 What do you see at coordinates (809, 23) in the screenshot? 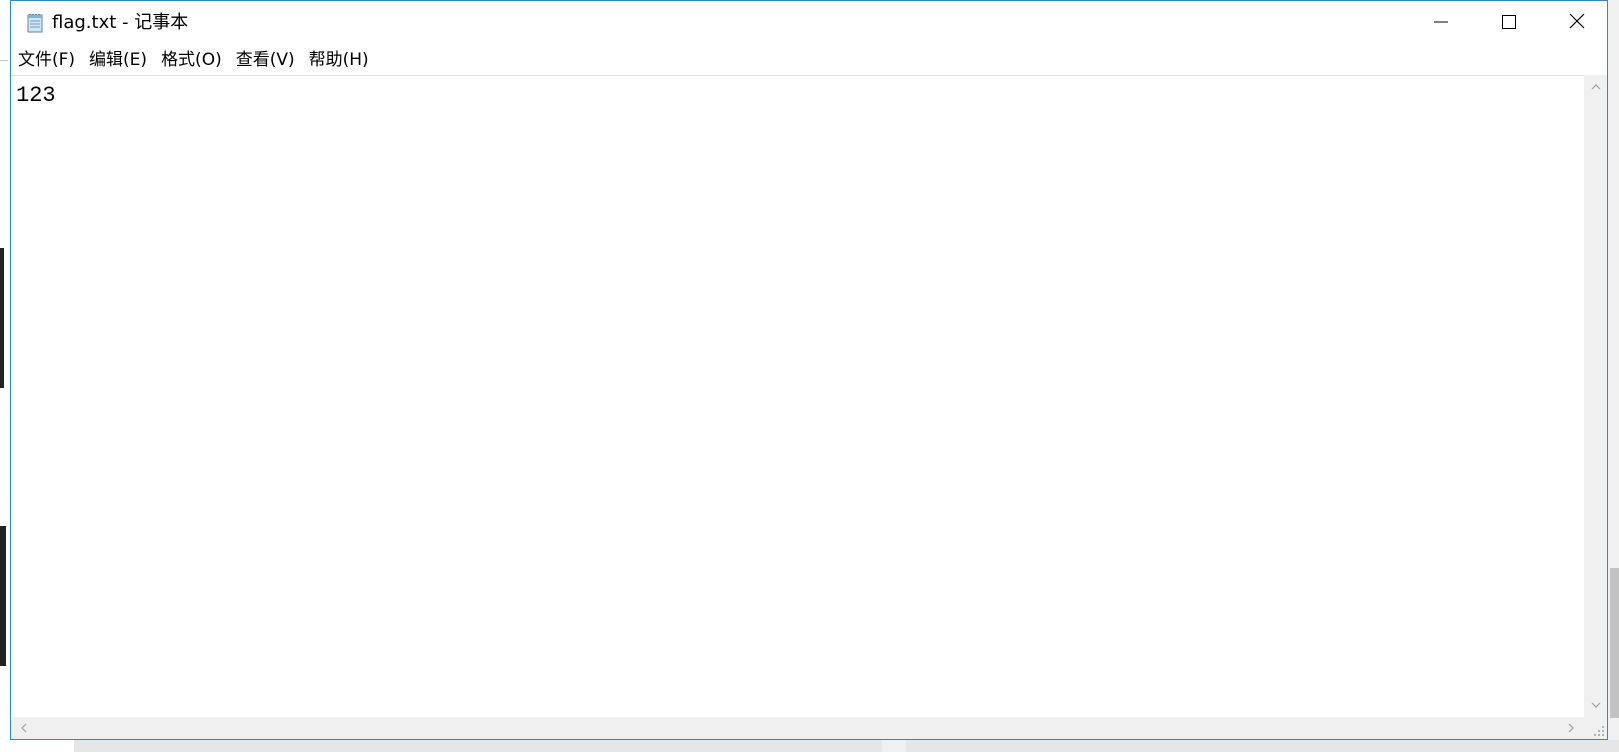
I see `title-bar: flag.txt - 记事本` at bounding box center [809, 23].